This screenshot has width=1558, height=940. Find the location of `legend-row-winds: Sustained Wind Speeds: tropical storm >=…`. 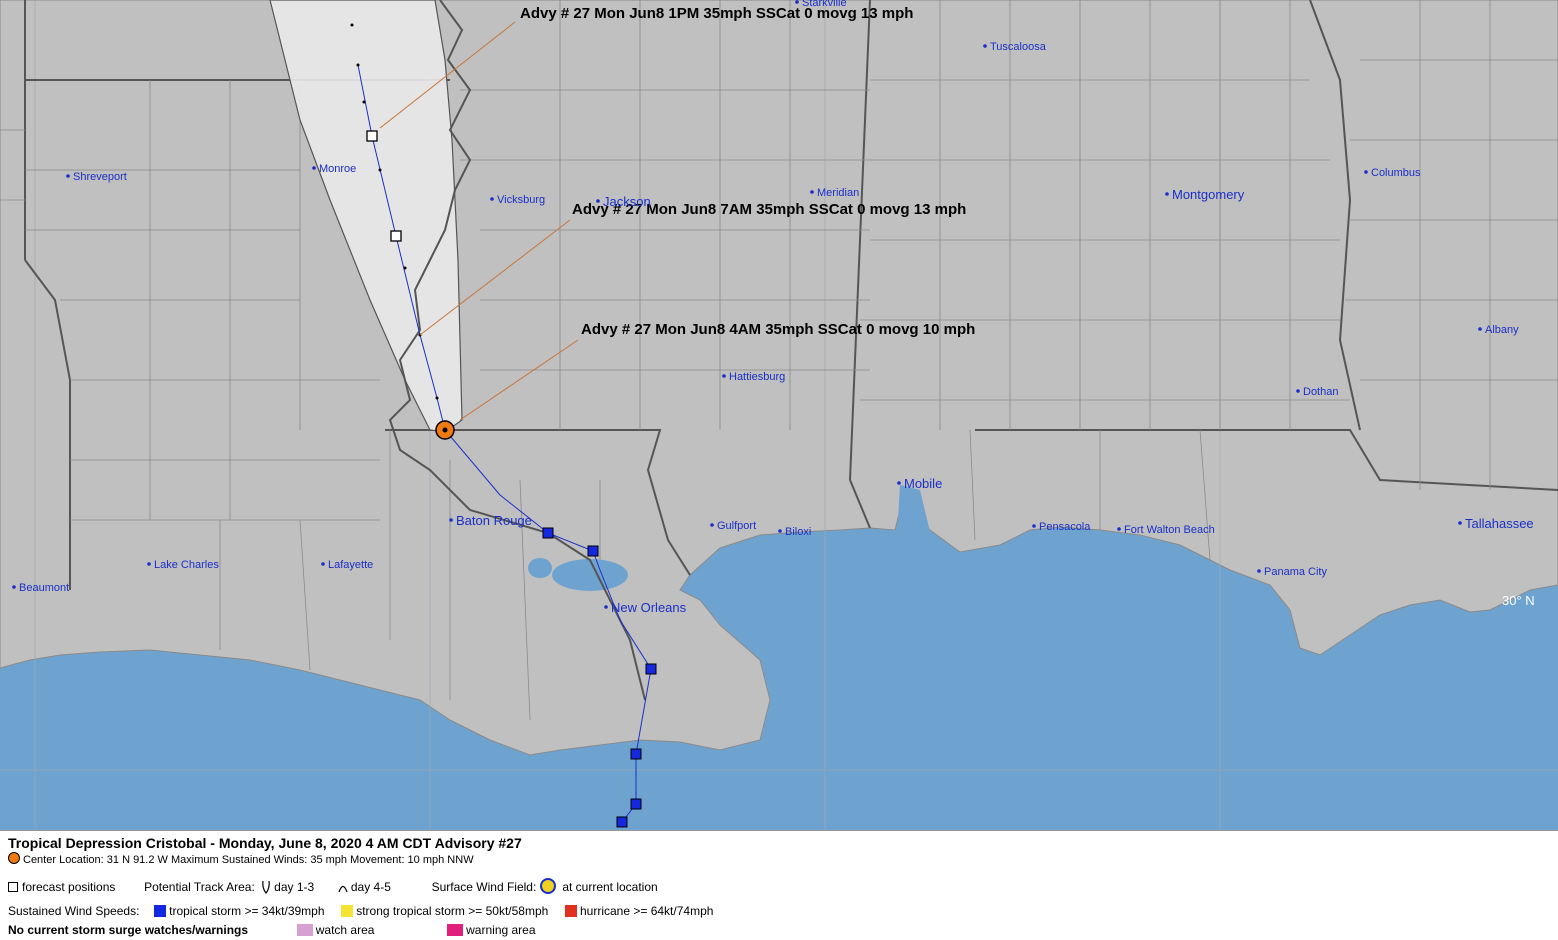

legend-row-winds: Sustained Wind Speeds: tropical storm >=… is located at coordinates (360, 911).